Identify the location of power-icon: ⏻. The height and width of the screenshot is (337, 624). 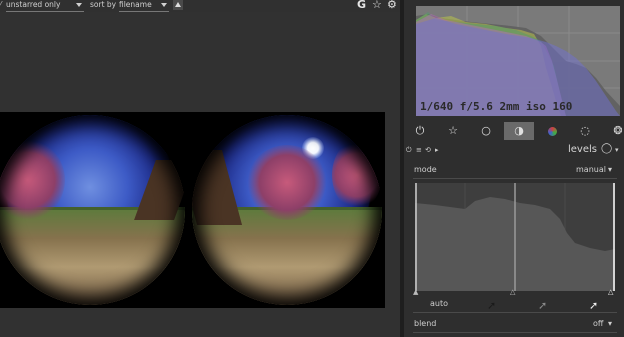
(420, 131).